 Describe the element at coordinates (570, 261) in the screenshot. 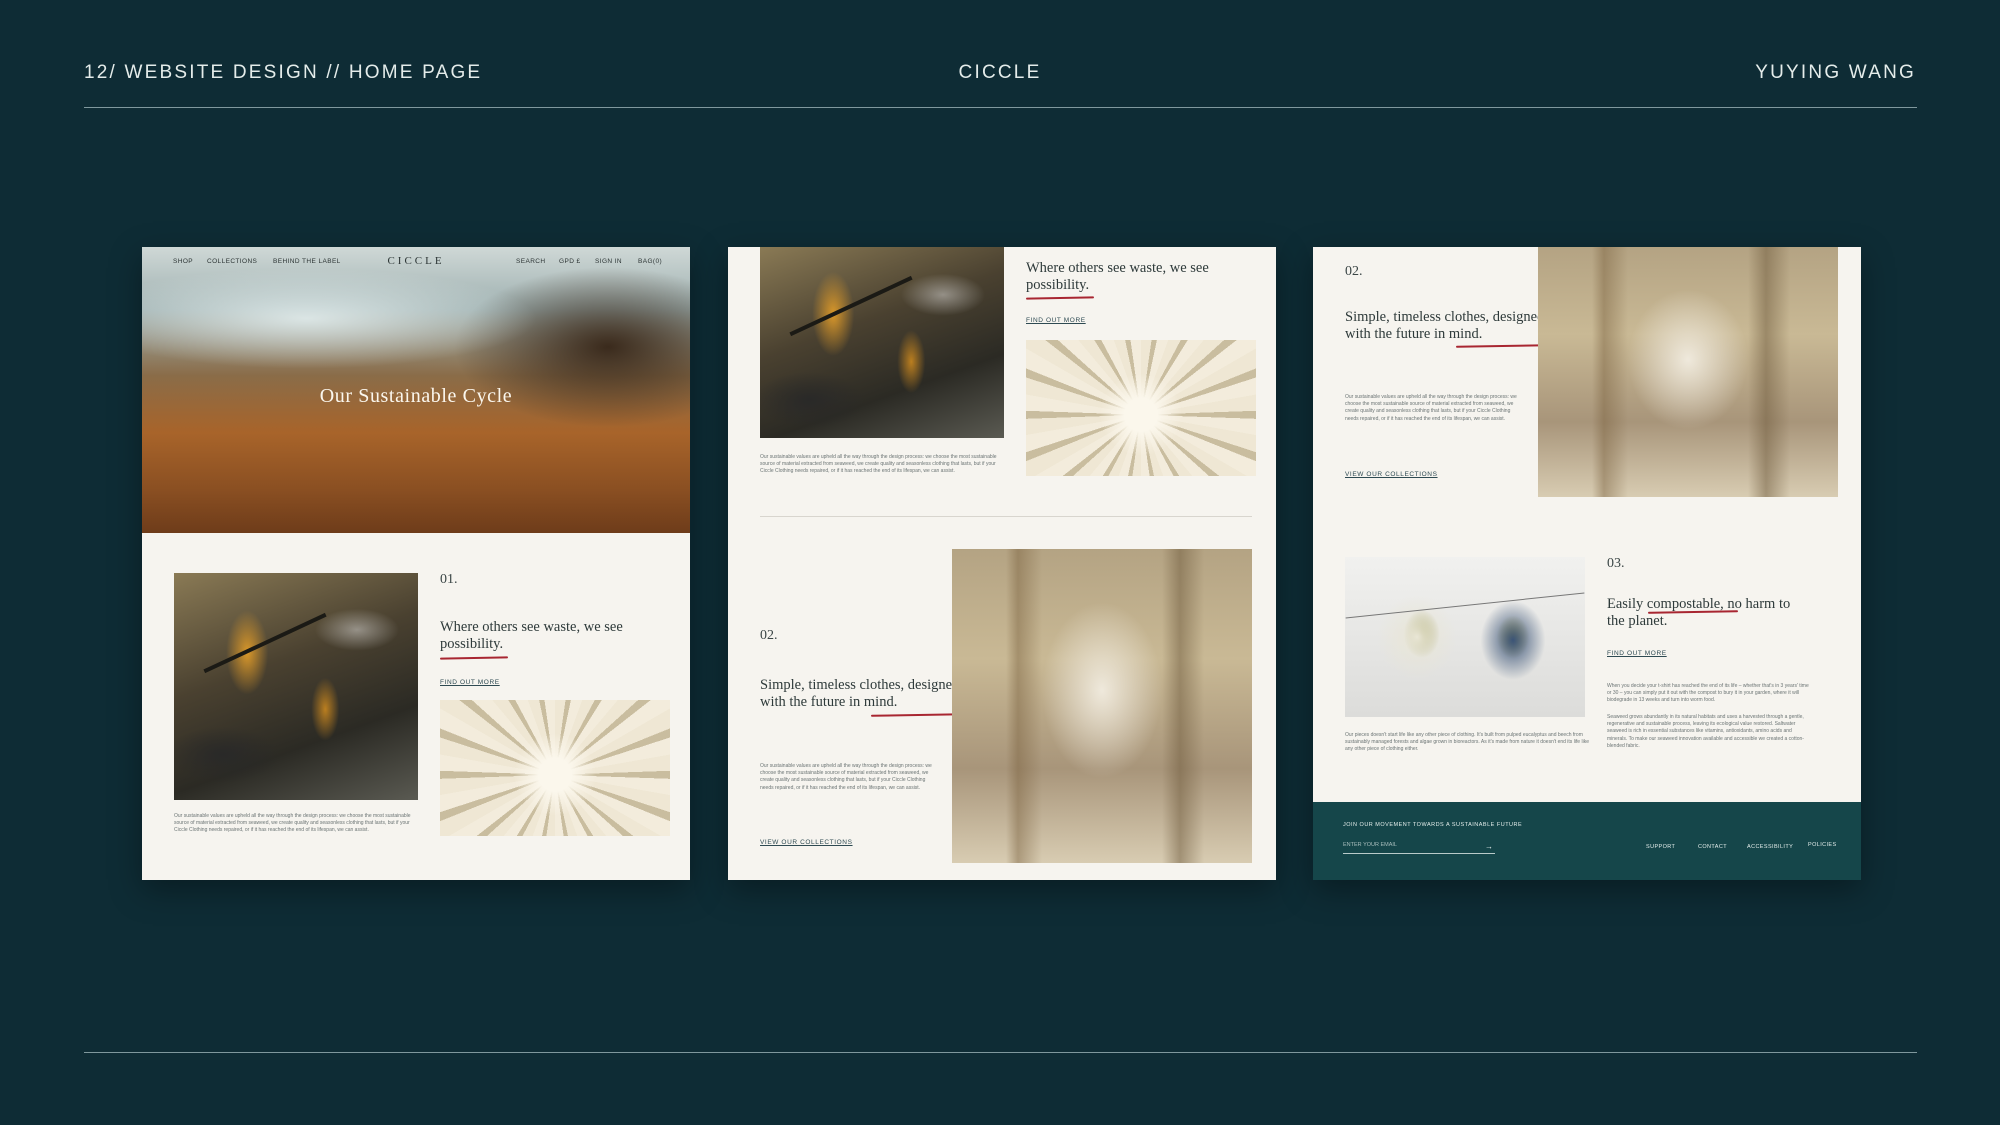

I see `nav-currency: GPD £` at that location.